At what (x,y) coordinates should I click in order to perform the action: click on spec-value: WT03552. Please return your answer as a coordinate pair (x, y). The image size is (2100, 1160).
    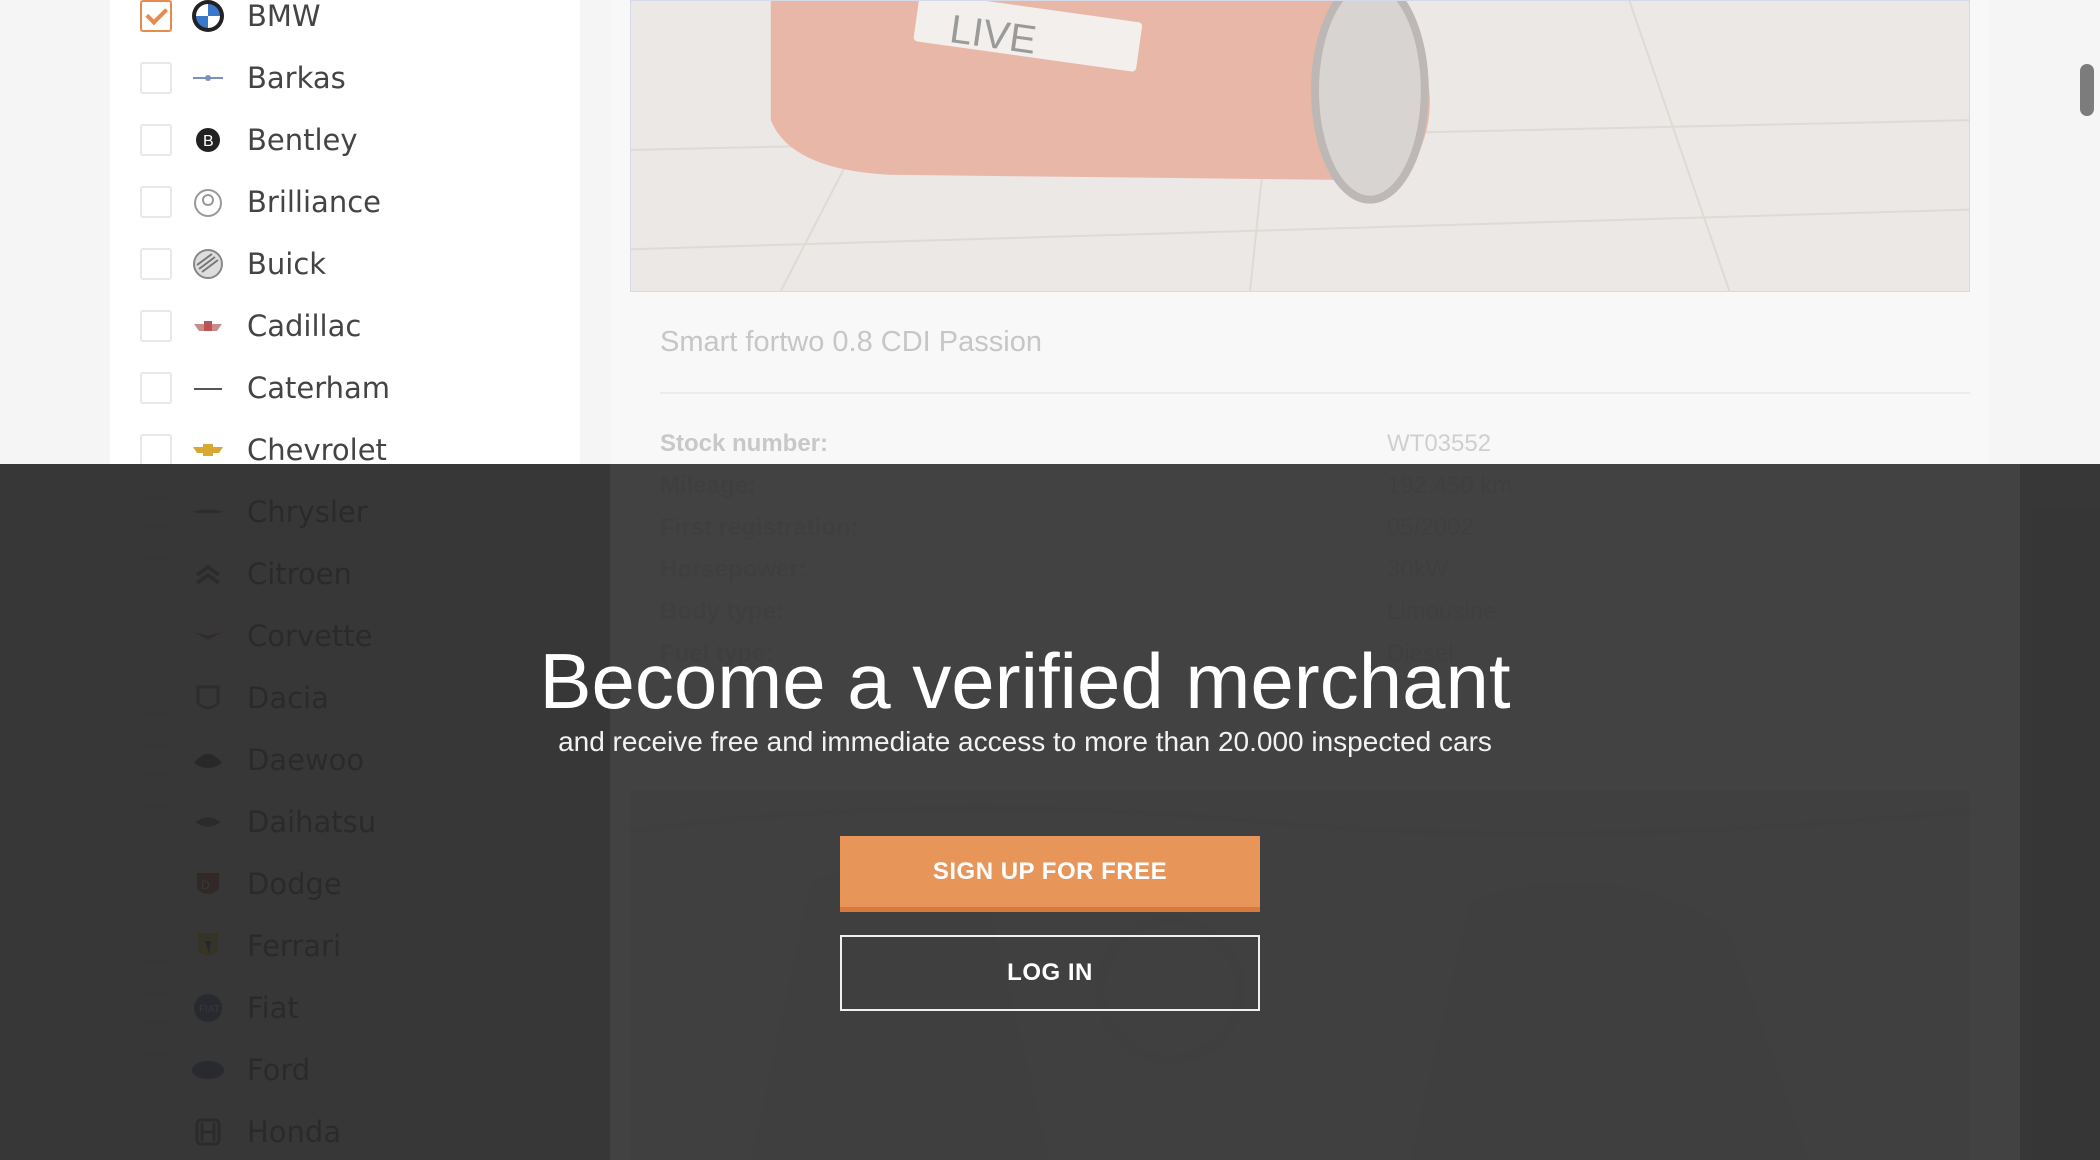
    Looking at the image, I should click on (1439, 443).